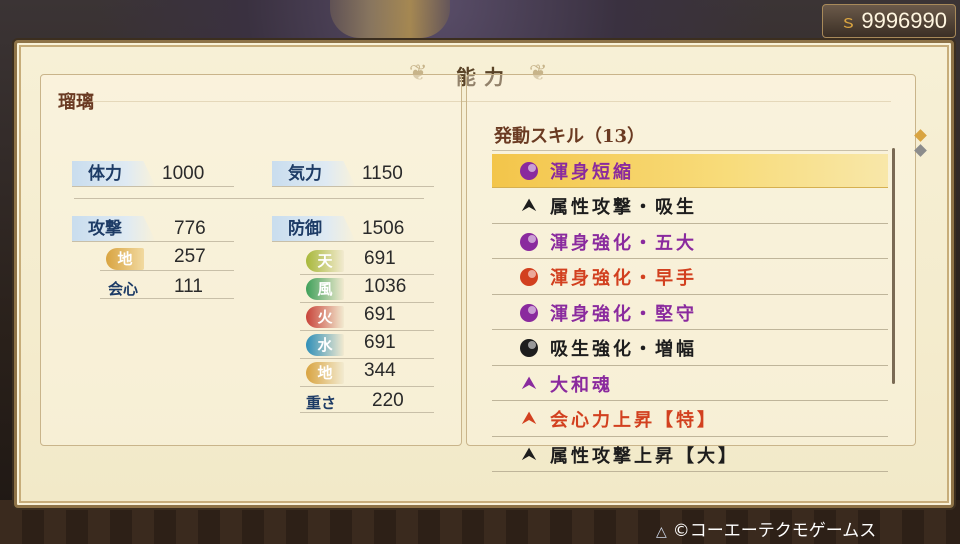 The width and height of the screenshot is (960, 544). I want to click on skill-name: 渾身短縮, so click(592, 172).